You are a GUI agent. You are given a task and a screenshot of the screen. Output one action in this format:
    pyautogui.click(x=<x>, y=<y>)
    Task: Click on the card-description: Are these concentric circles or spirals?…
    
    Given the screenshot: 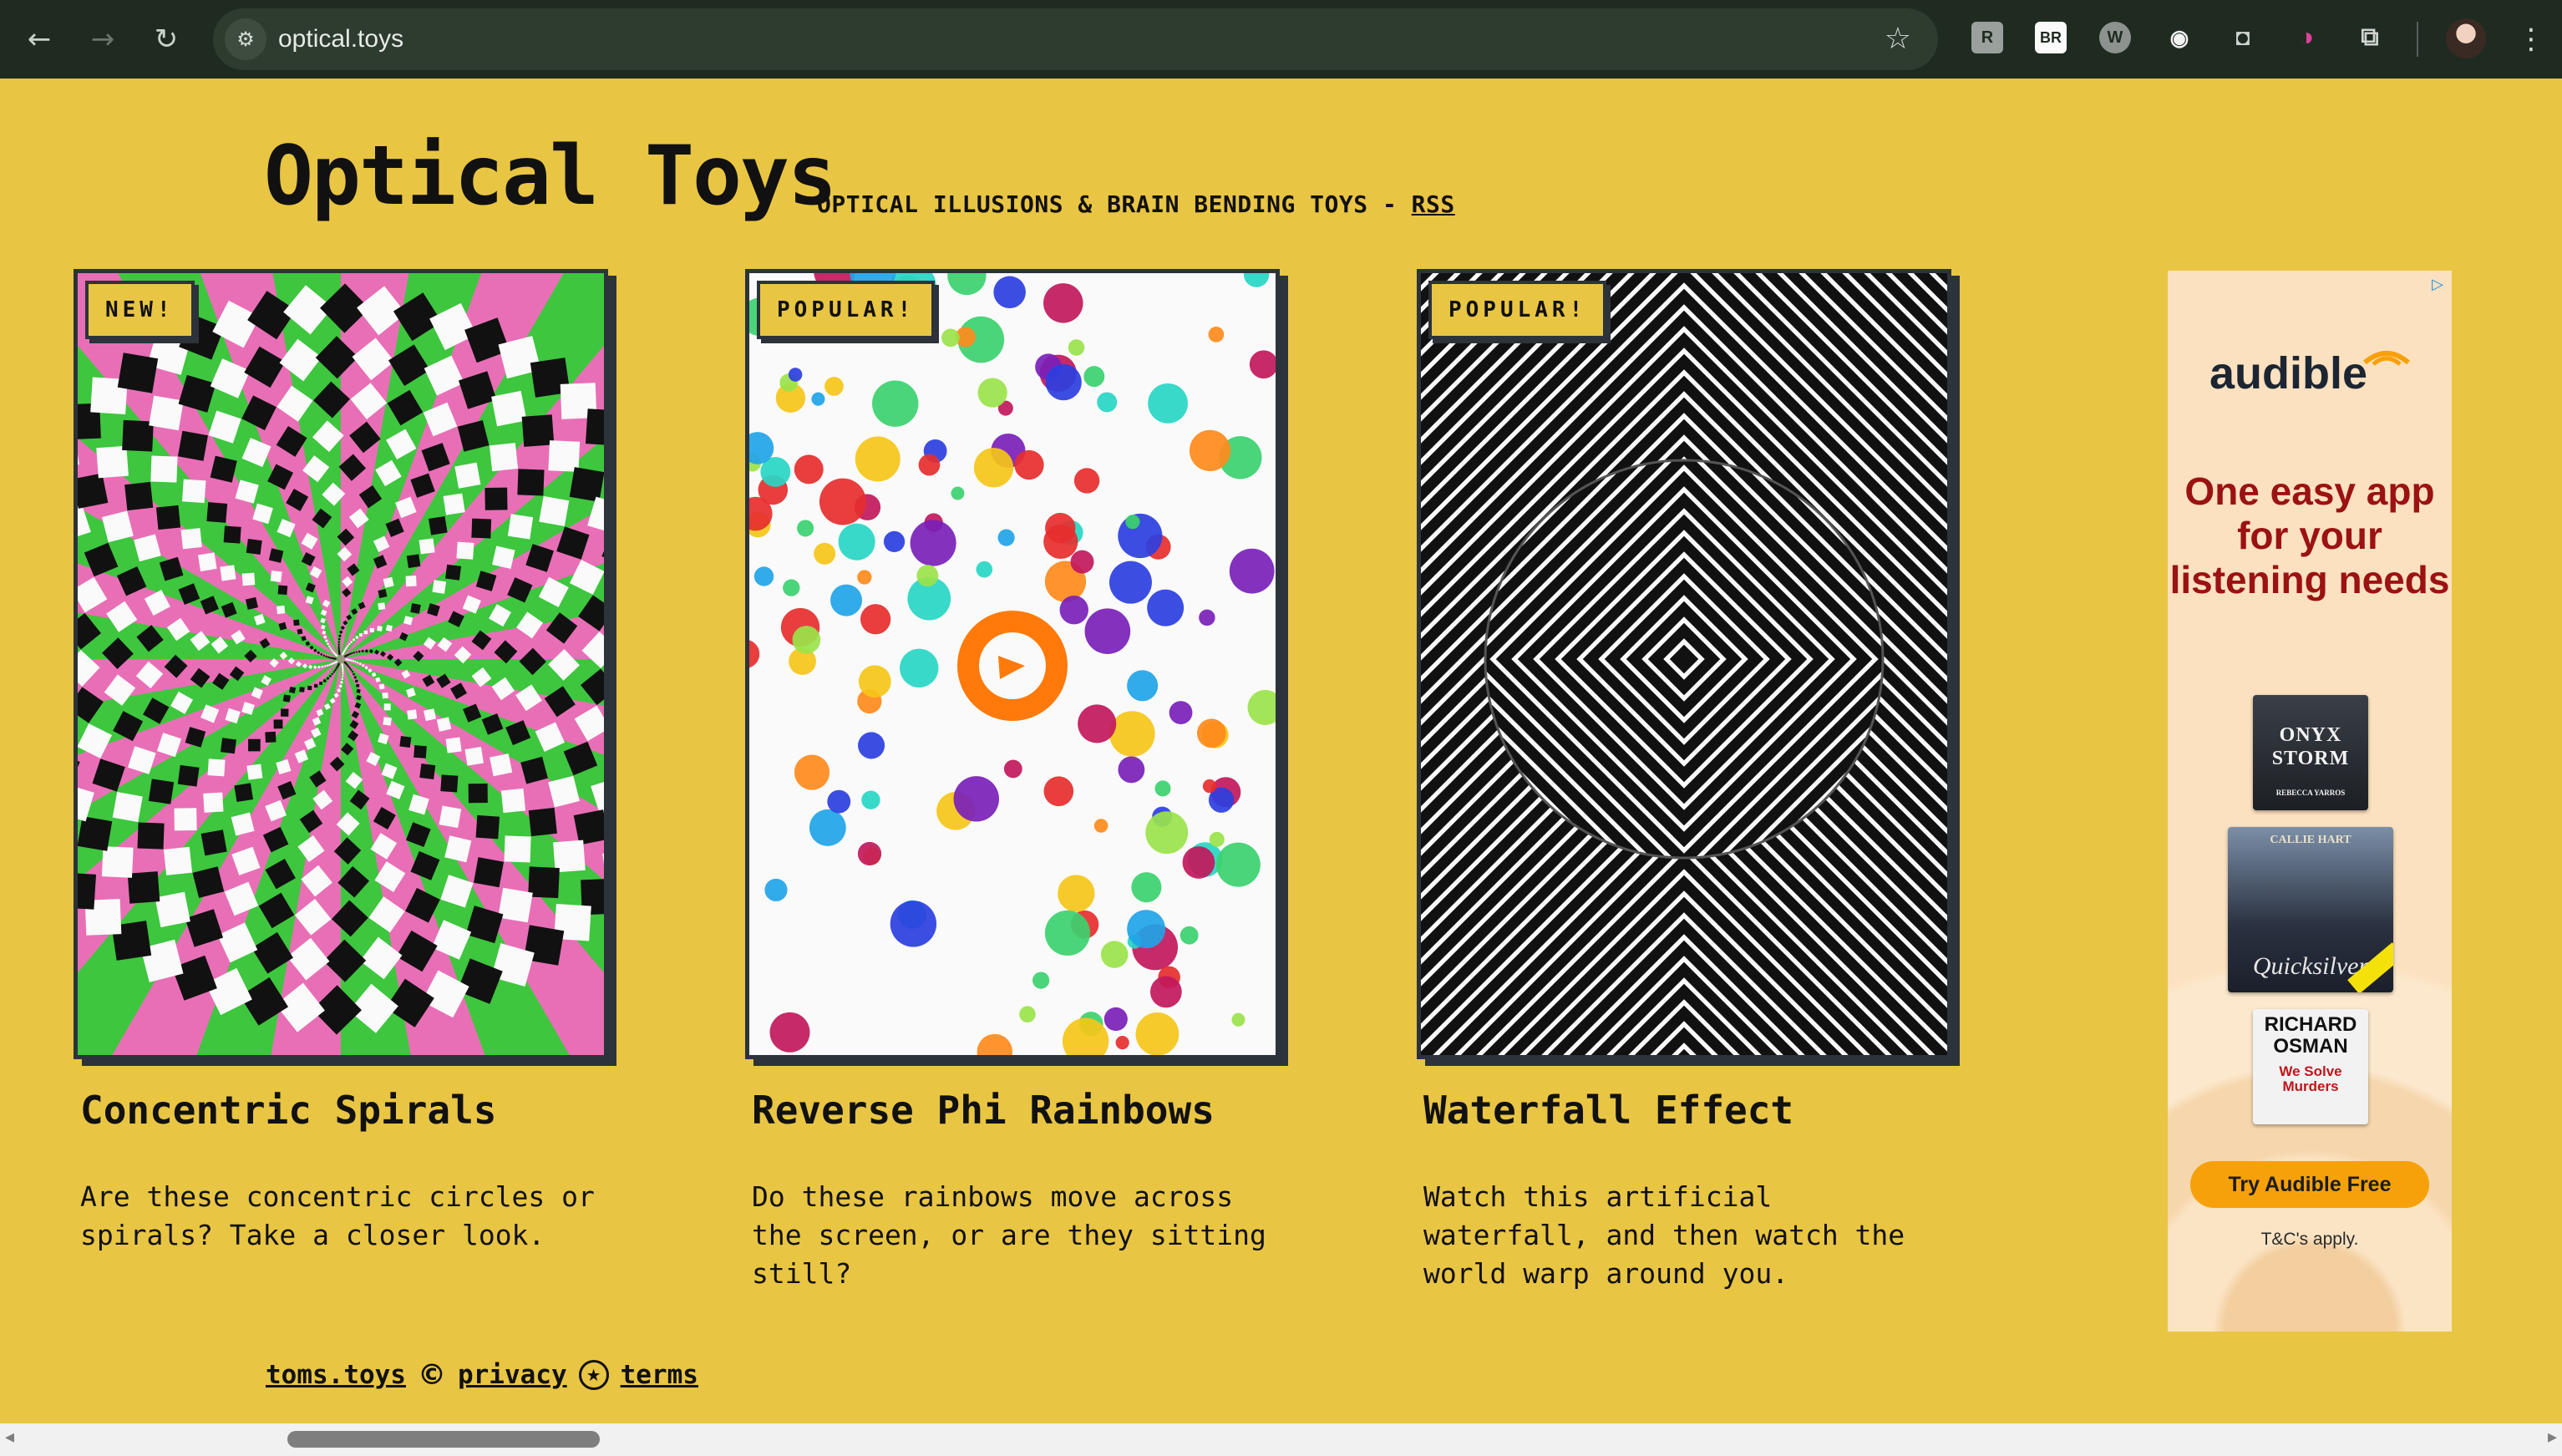 What is the action you would take?
    pyautogui.click(x=338, y=1215)
    